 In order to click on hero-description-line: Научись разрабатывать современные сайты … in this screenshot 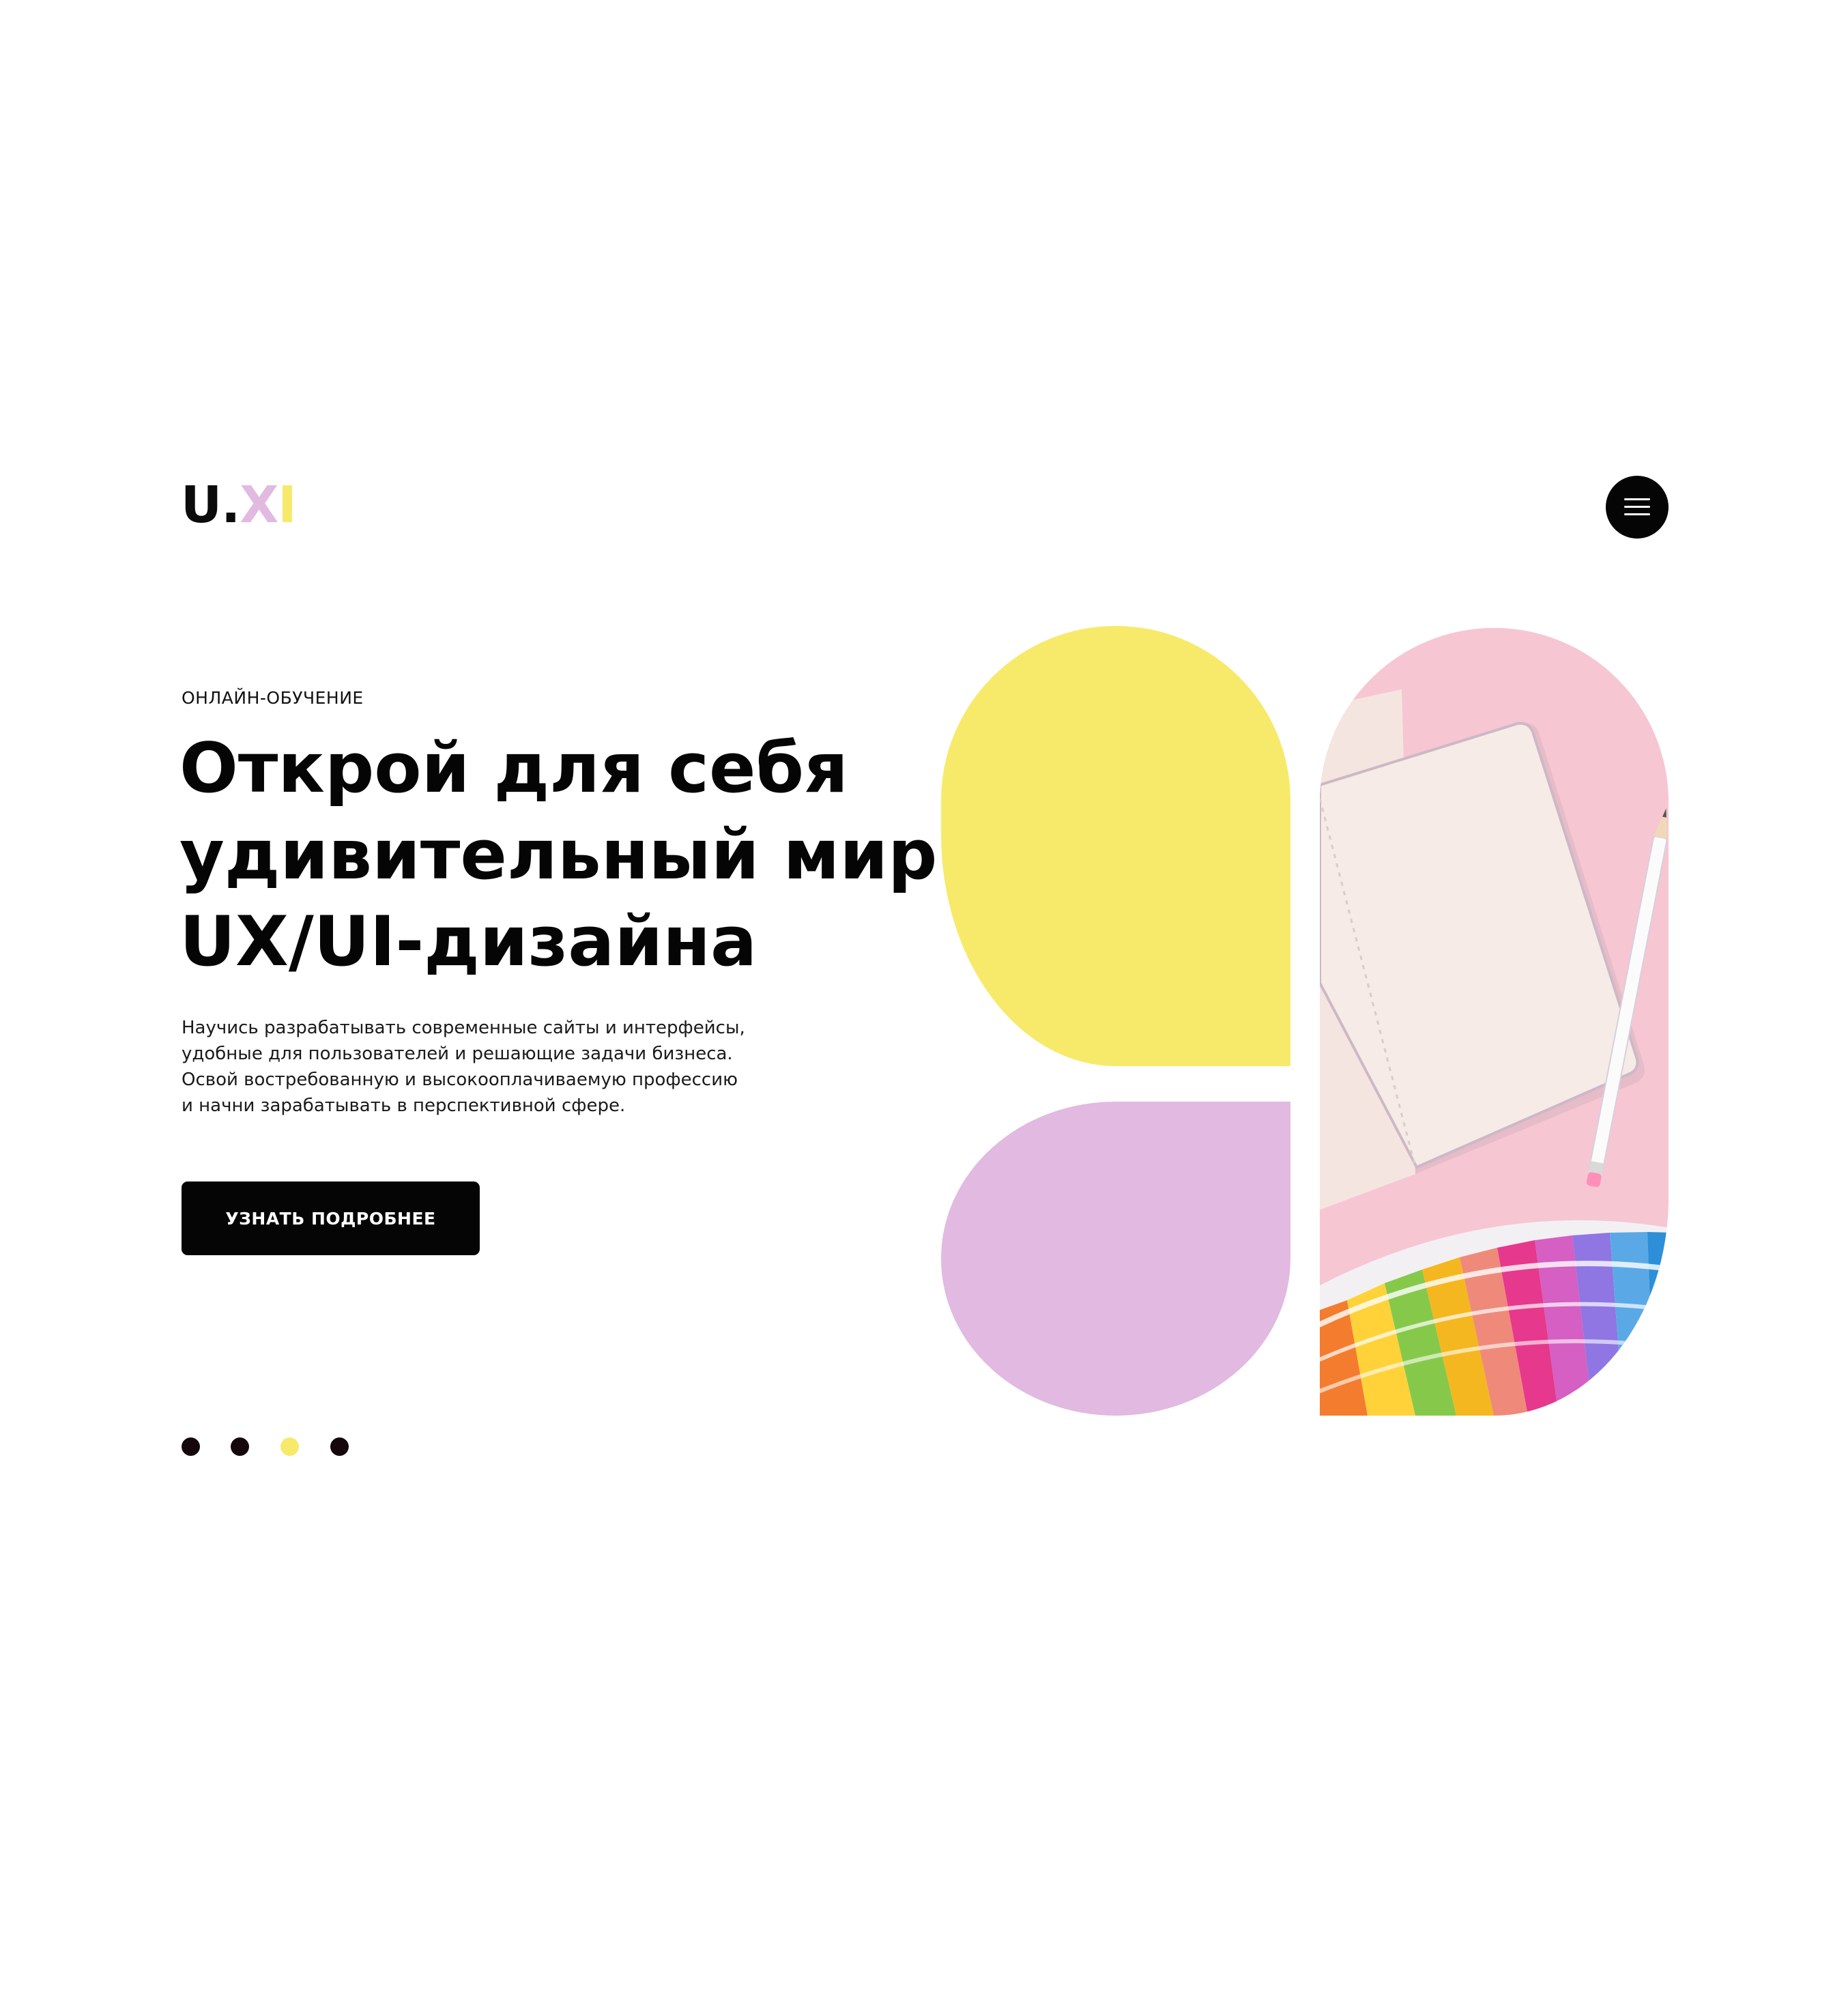, I will do `click(464, 1028)`.